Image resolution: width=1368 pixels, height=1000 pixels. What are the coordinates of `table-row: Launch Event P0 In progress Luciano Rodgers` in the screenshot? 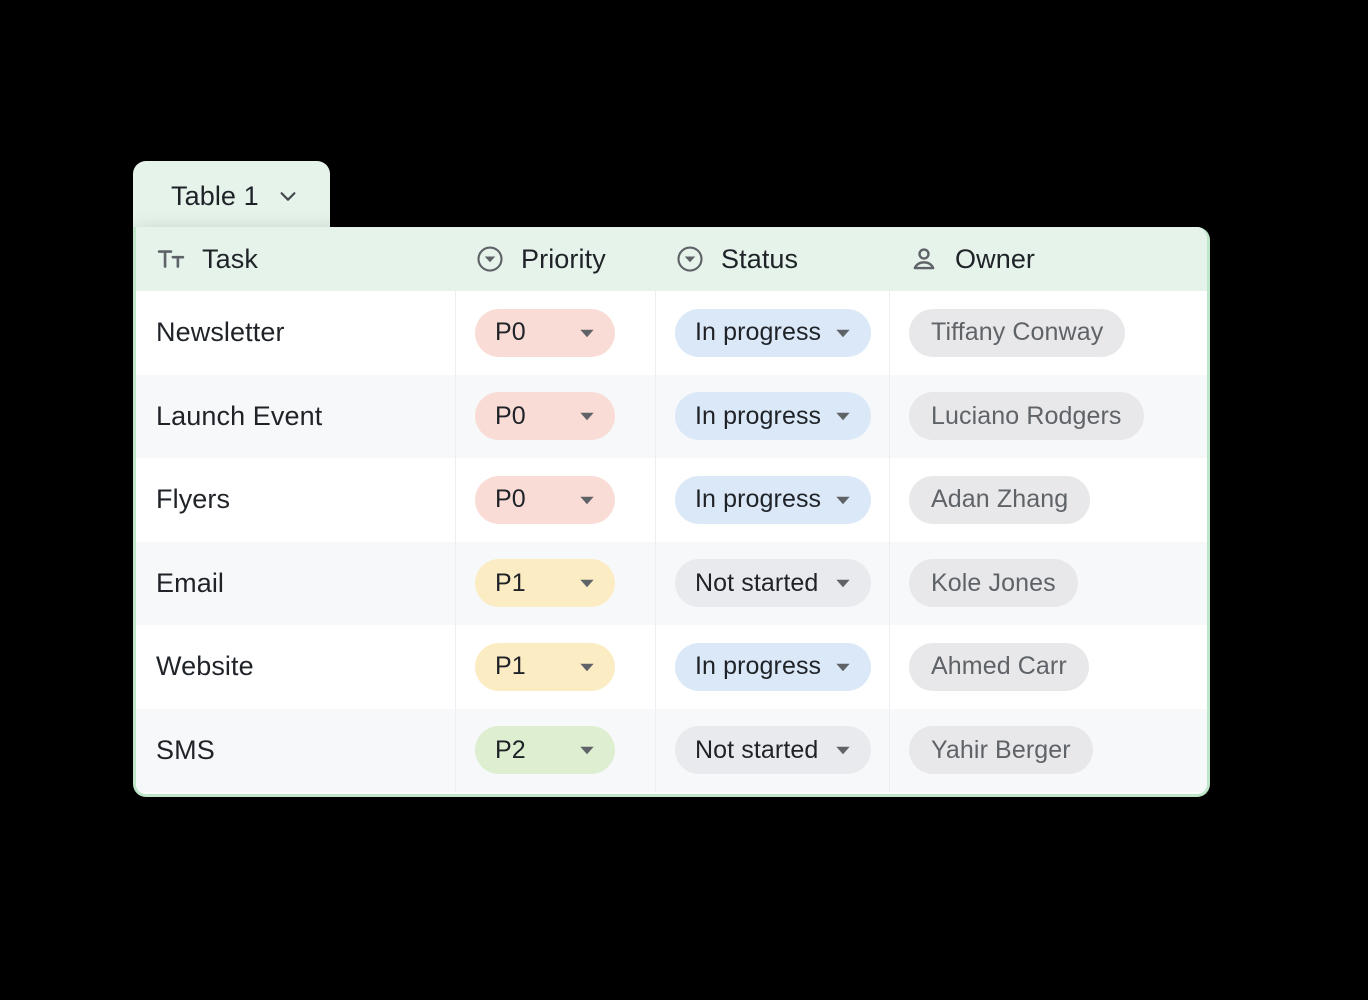 It's located at (671, 416).